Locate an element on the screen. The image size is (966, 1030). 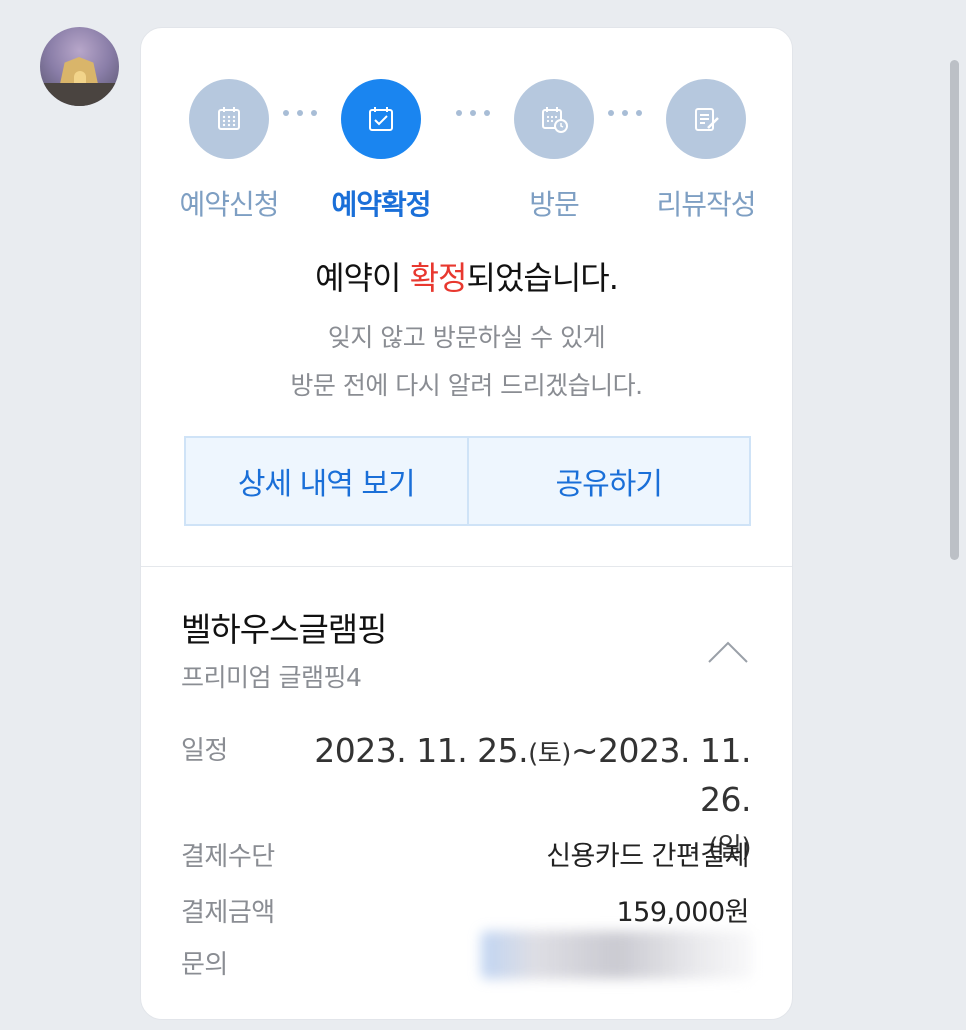
calendar-clock-icon is located at coordinates (555, 120).